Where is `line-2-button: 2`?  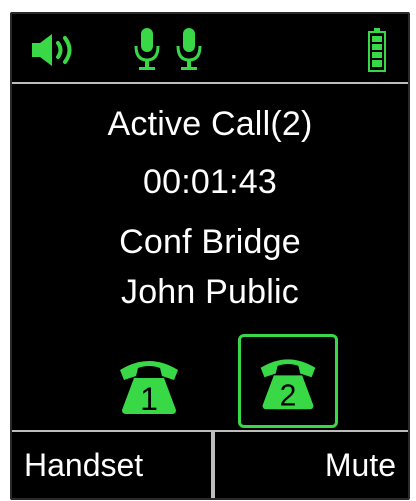 line-2-button: 2 is located at coordinates (288, 381).